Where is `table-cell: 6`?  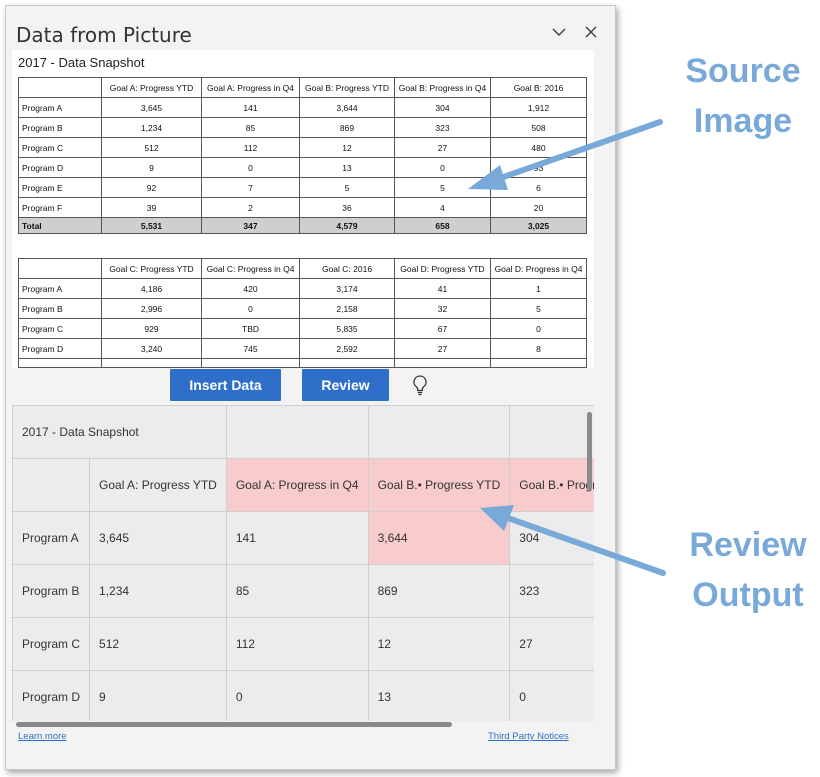 table-cell: 6 is located at coordinates (538, 187).